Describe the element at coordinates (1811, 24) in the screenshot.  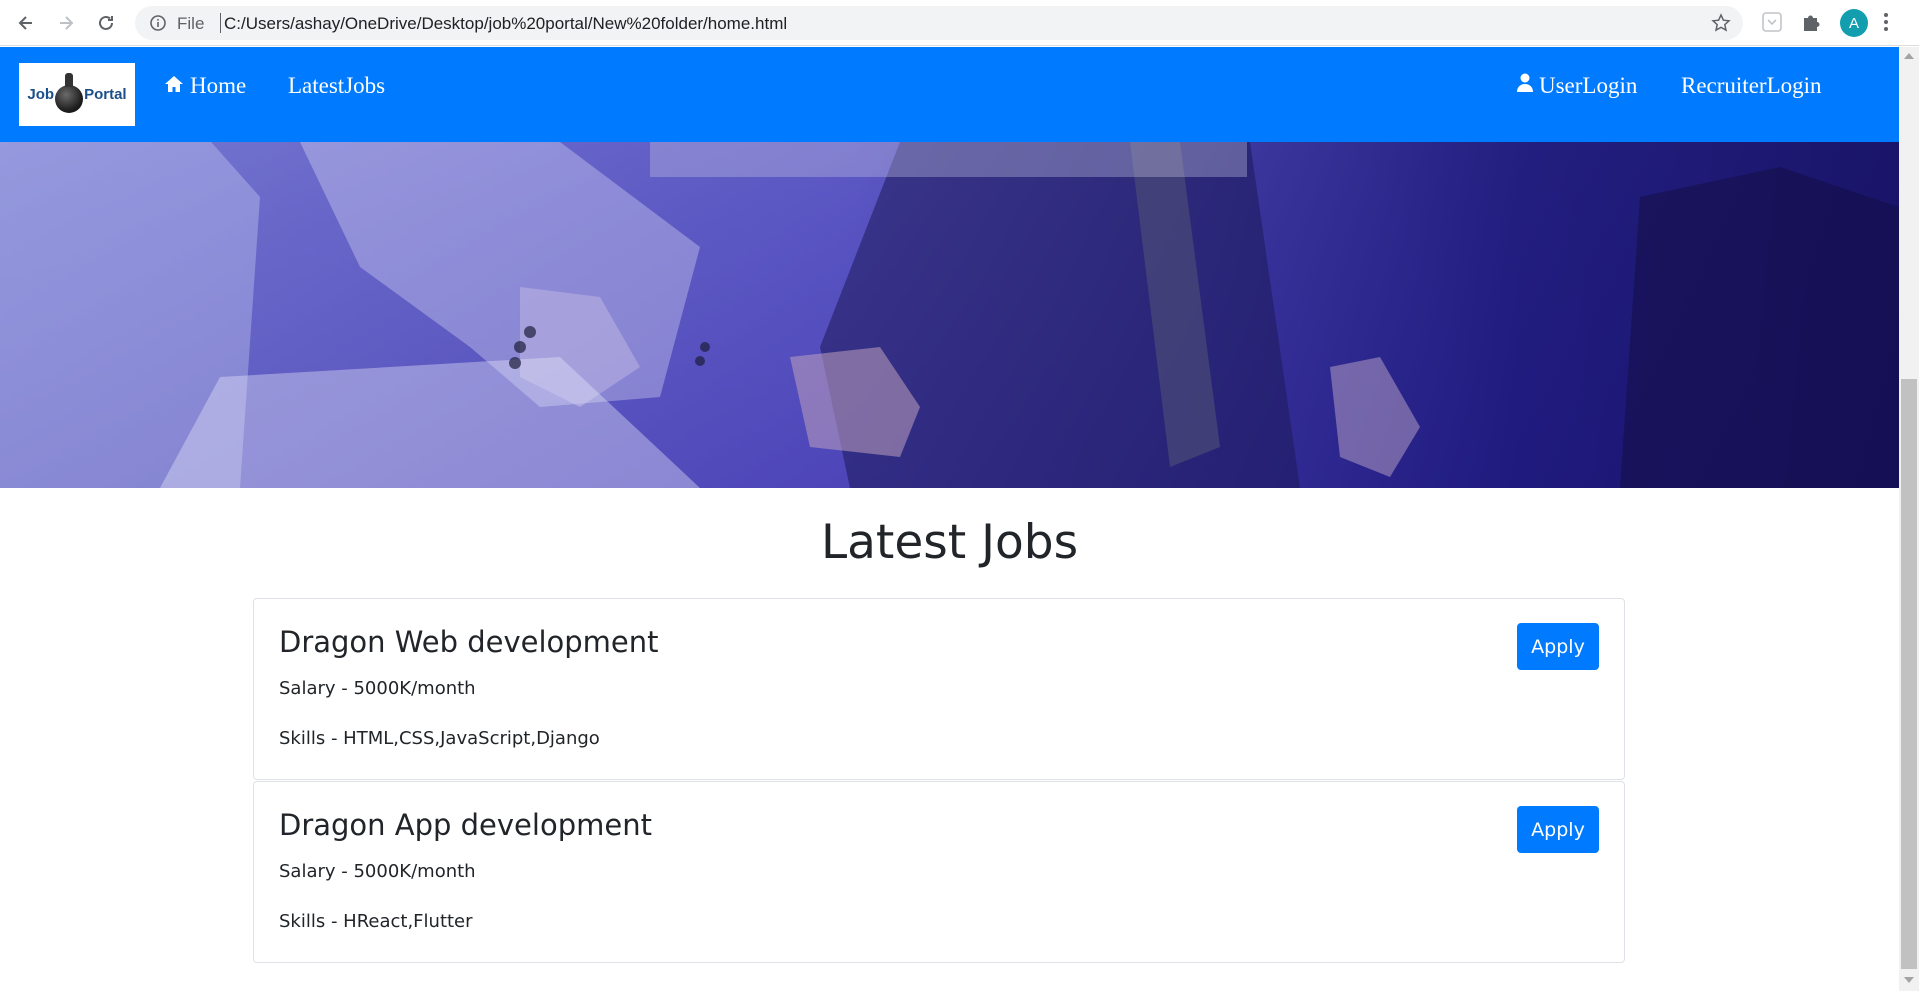
I see `extensions-puzzle-icon` at that location.